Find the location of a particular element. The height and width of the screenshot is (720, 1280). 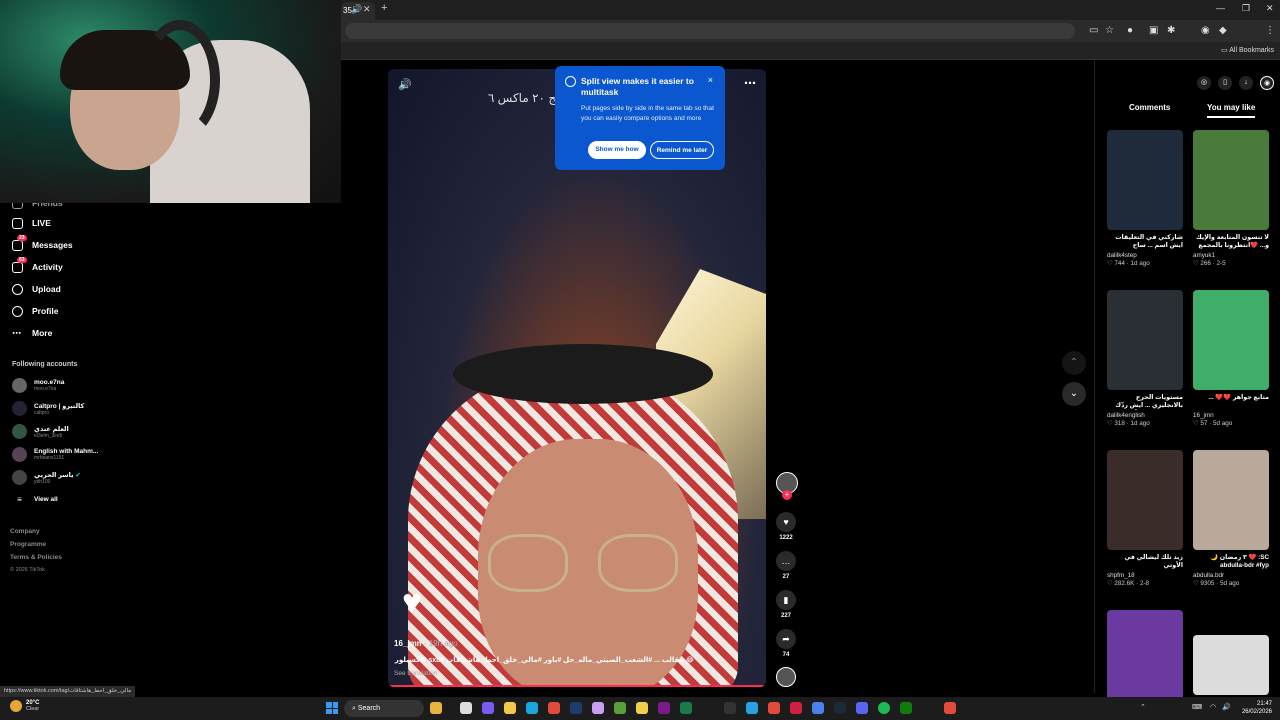

split-view-icon is located at coordinates (570, 81).